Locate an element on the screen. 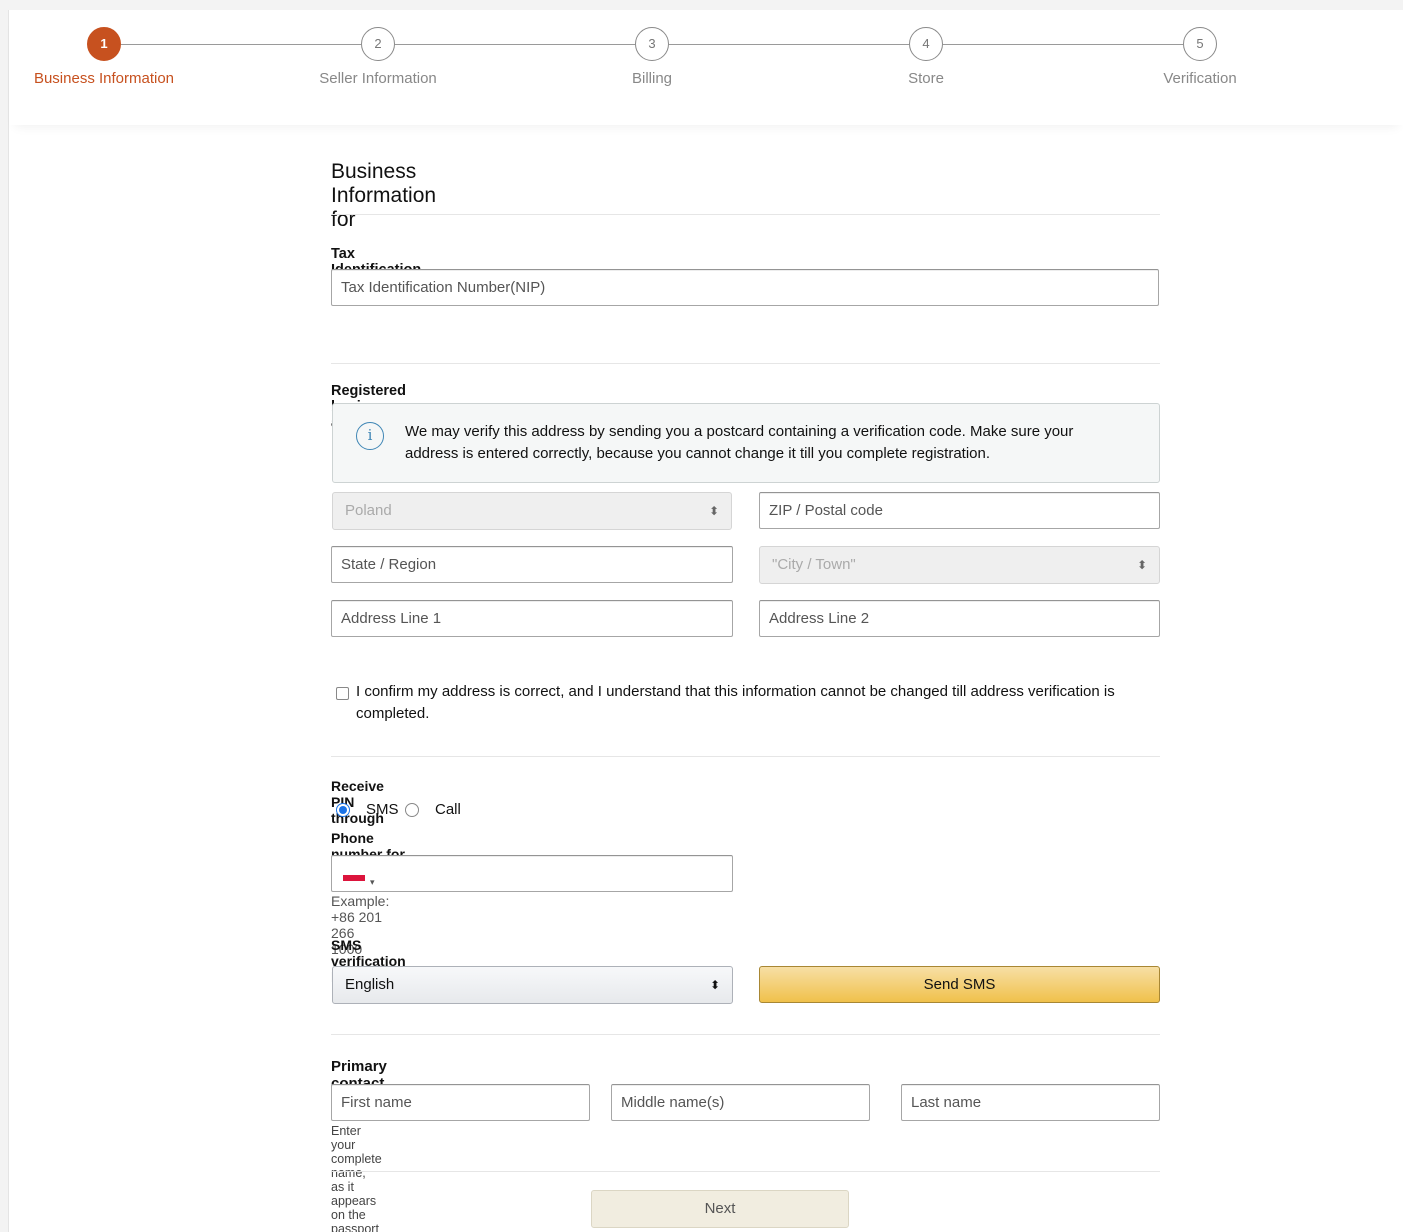 This screenshot has height=1232, width=1403. country-value: Poland is located at coordinates (368, 510).